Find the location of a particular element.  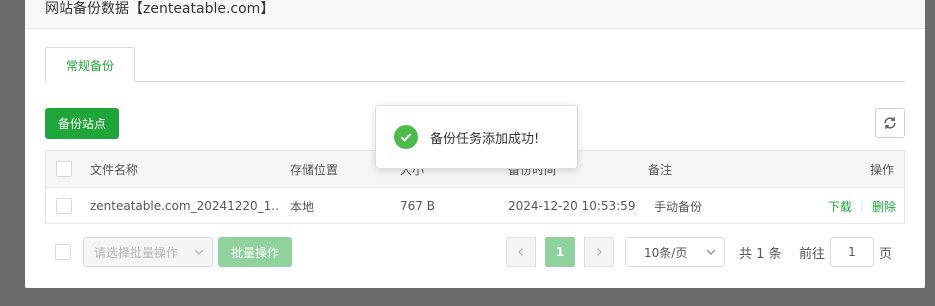

prev-page-button is located at coordinates (521, 252).